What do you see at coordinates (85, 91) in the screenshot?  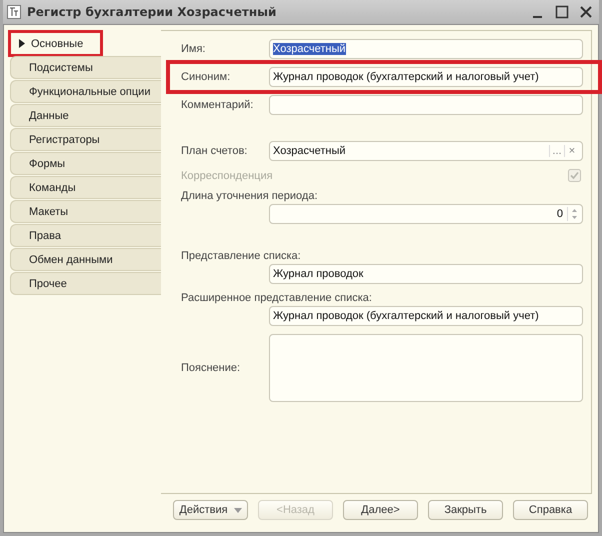 I see `section-tab: Функциональные опции` at bounding box center [85, 91].